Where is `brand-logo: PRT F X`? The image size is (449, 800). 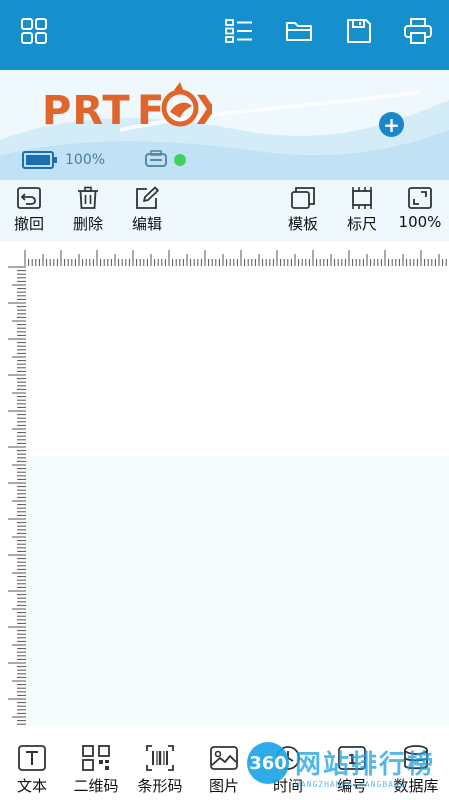 brand-logo: PRT F X is located at coordinates (127, 107).